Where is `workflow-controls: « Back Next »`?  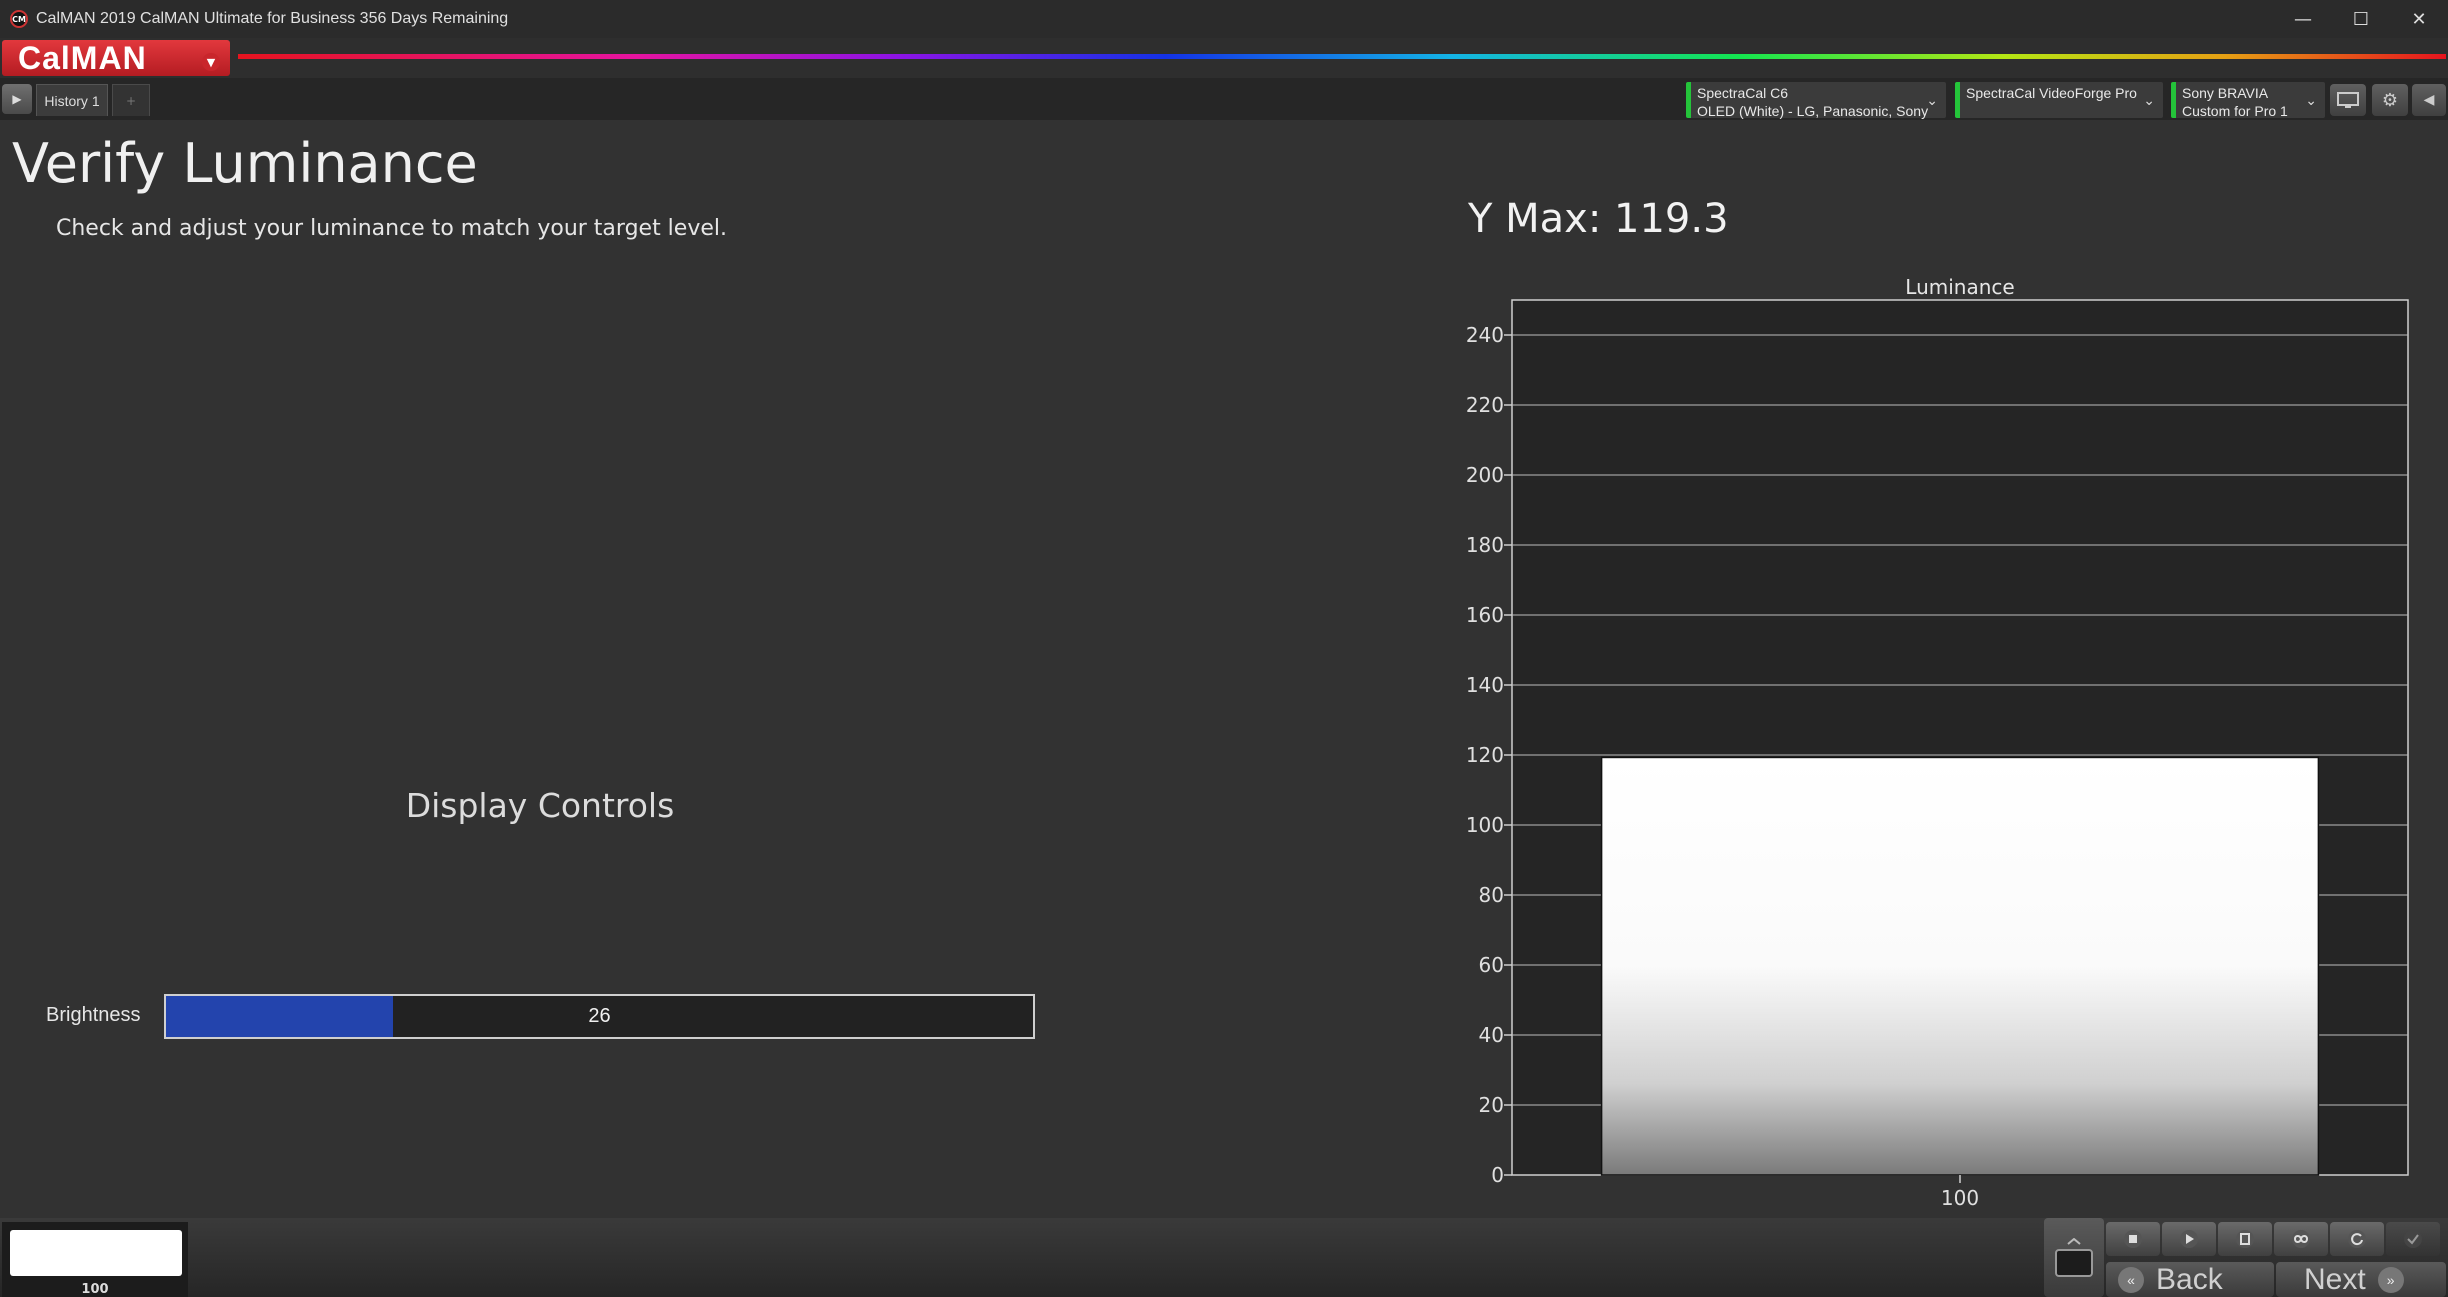 workflow-controls: « Back Next » is located at coordinates (2246, 1257).